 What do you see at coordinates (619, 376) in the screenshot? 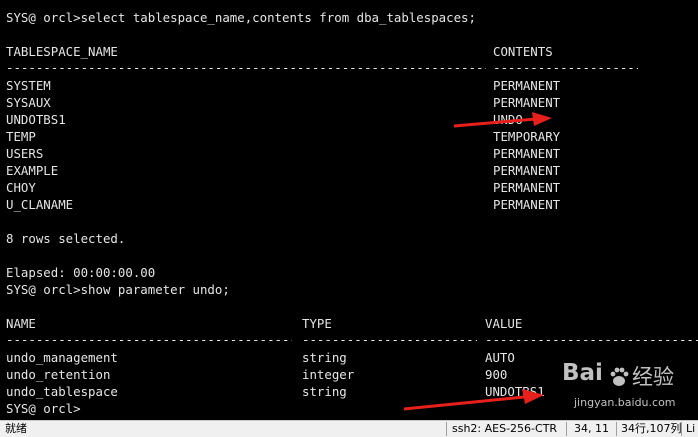
I see `baidu-paw-icon` at bounding box center [619, 376].